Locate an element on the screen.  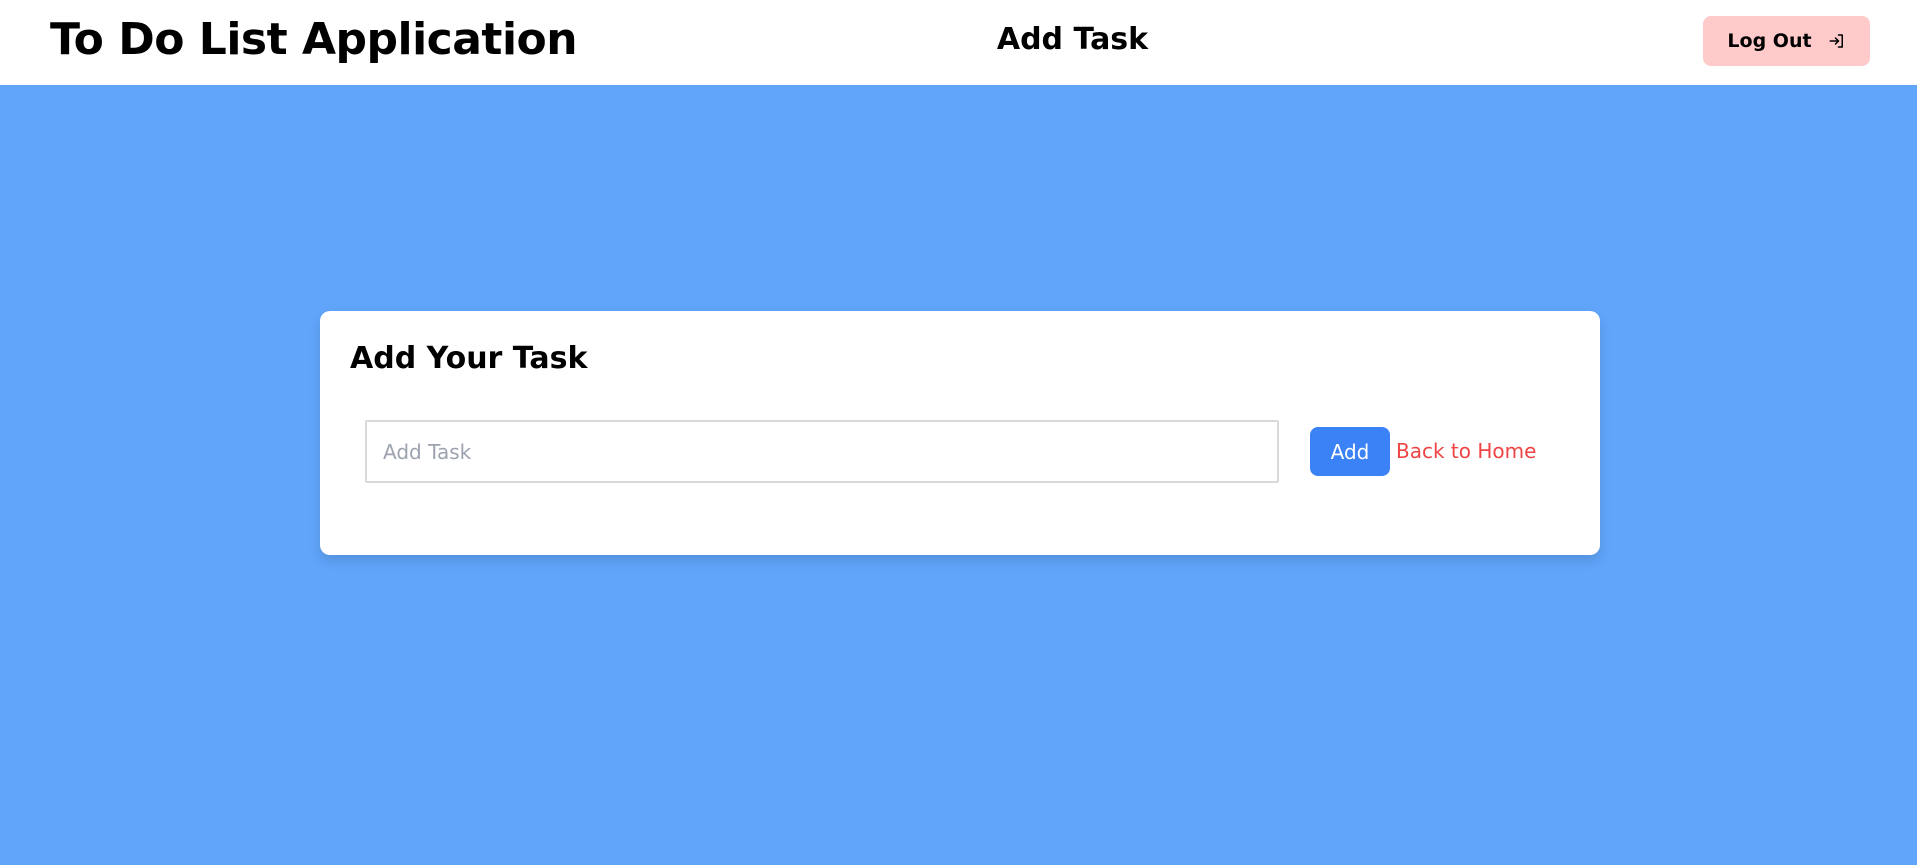
page-title: Add Task is located at coordinates (1072, 39).